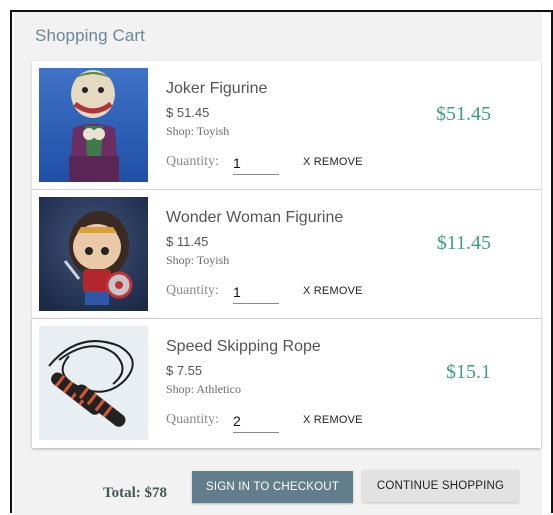  I want to click on item-name: Speed Skipping Rope, so click(243, 347).